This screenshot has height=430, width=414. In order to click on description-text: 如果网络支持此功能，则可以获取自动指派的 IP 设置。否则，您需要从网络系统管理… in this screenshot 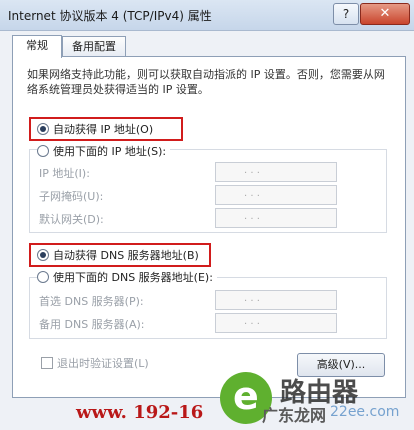, I will do `click(206, 82)`.